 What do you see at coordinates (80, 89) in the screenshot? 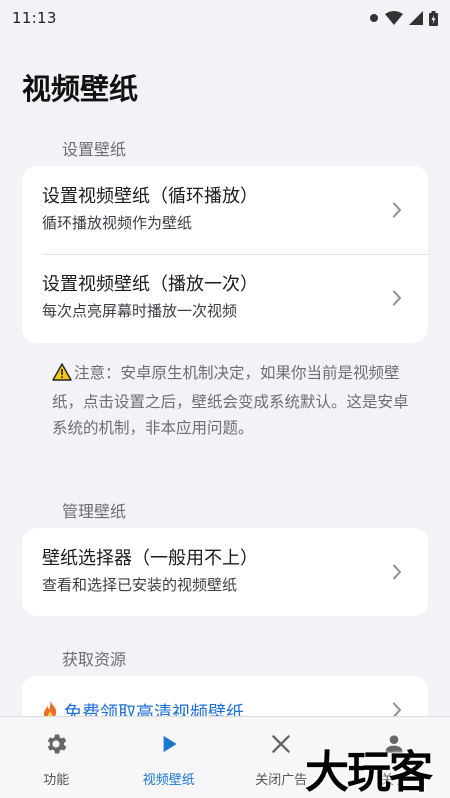
I see `page-title: 视频壁纸` at bounding box center [80, 89].